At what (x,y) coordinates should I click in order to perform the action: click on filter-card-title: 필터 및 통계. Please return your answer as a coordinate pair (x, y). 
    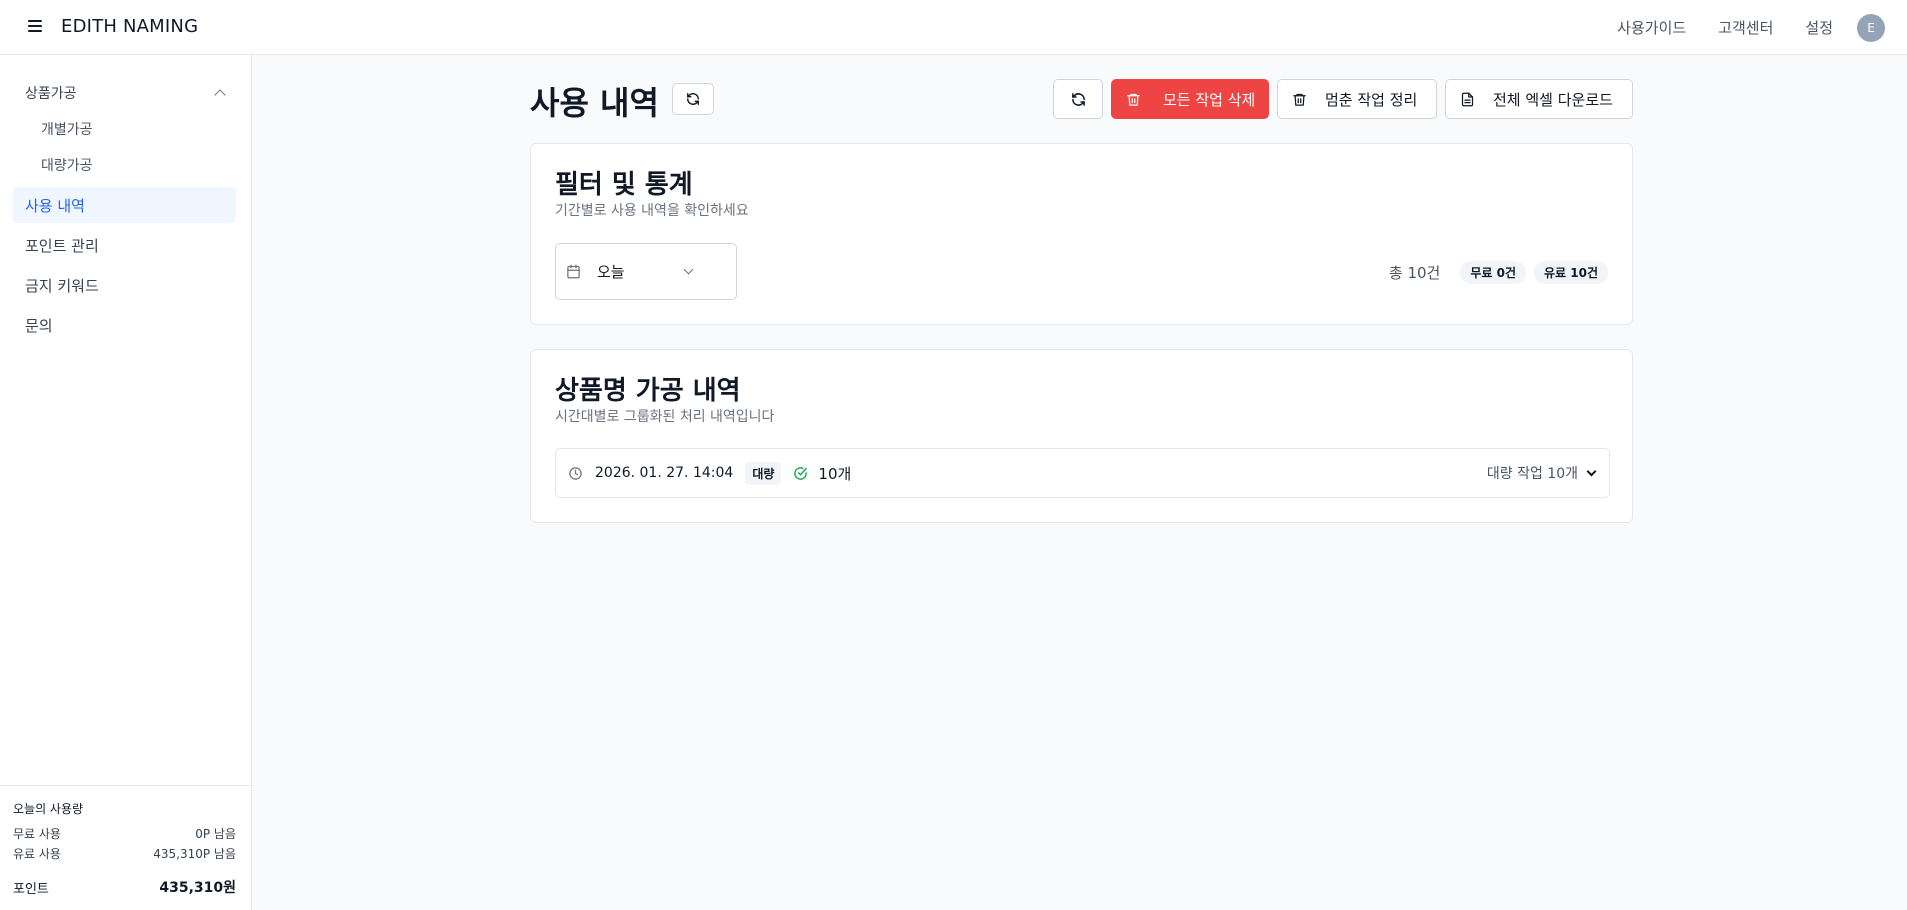
    Looking at the image, I should click on (624, 185).